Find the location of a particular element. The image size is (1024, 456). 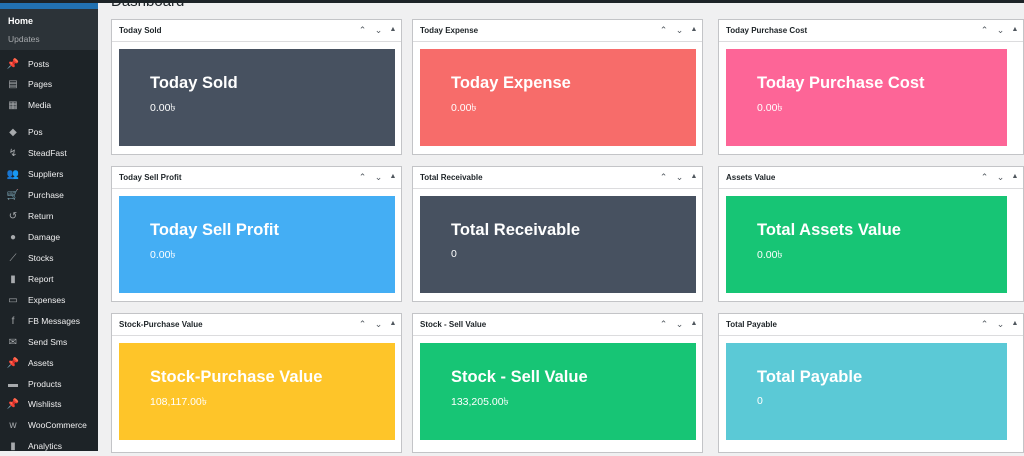

sidebar-item-steadfast: ↯ SteadFast is located at coordinates (49, 153).